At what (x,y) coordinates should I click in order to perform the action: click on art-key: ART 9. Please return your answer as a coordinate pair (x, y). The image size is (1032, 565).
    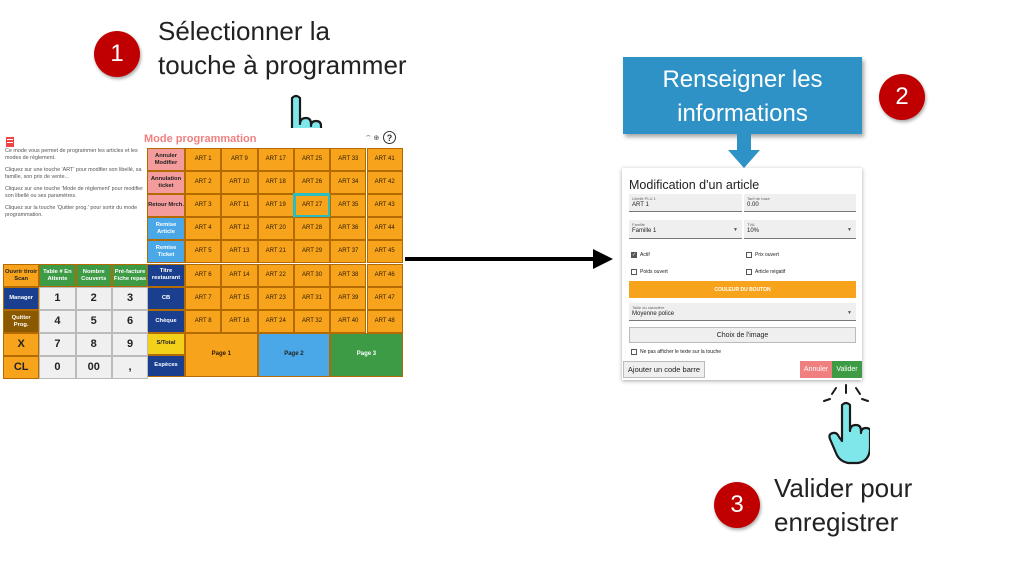
    Looking at the image, I should click on (239, 160).